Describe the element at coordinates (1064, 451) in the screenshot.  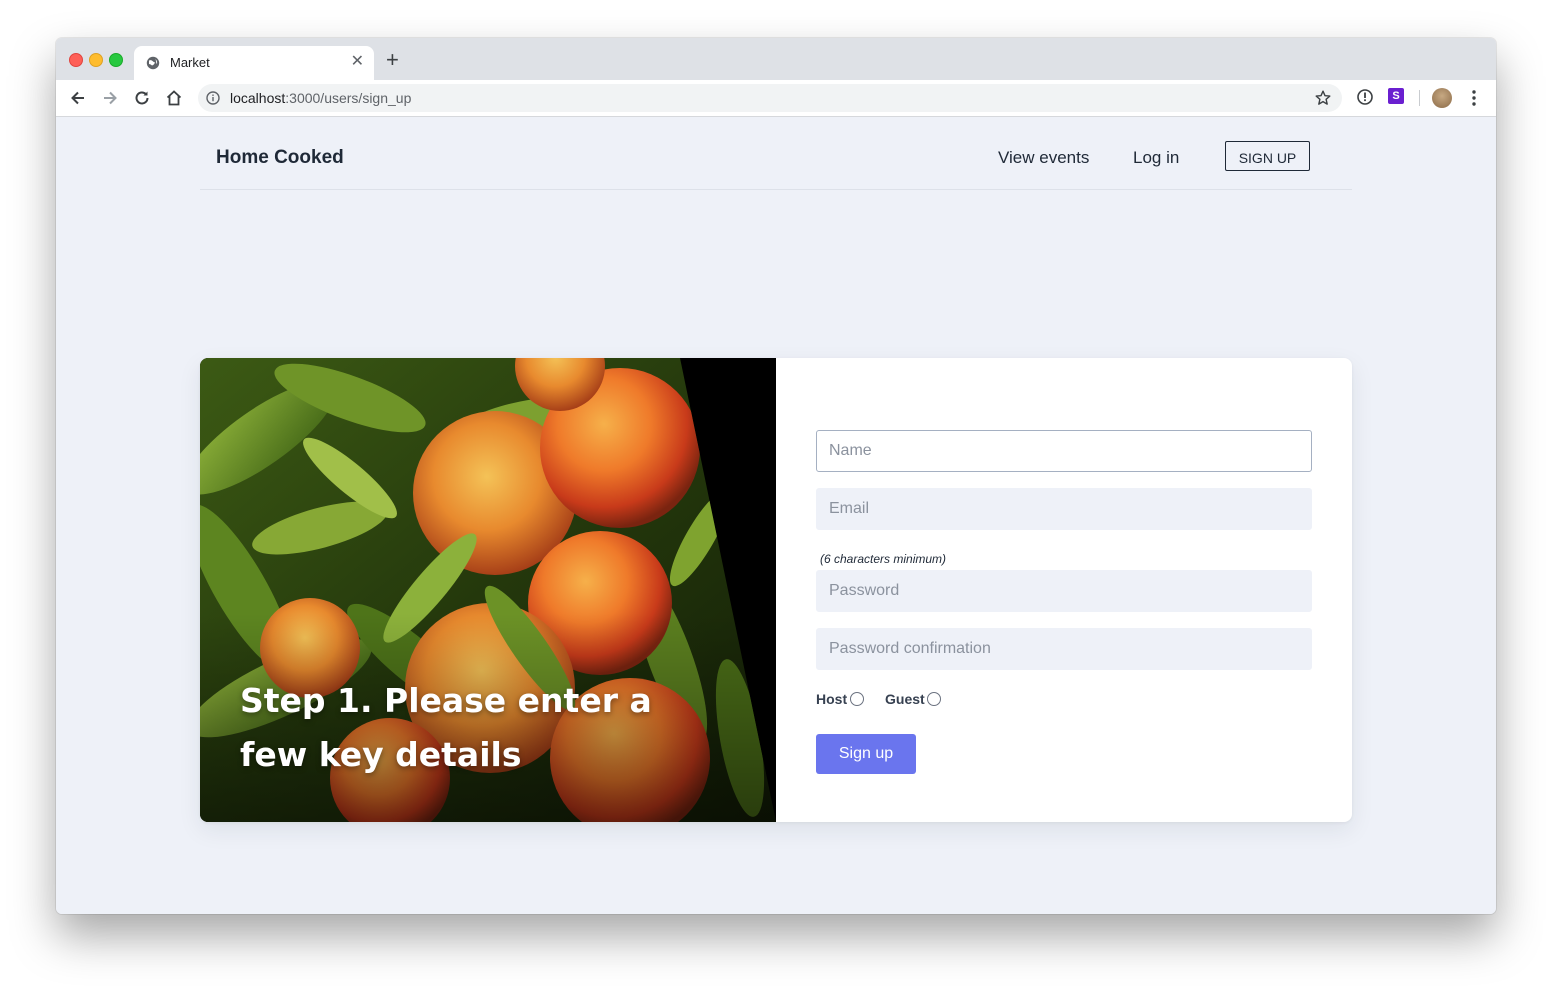
I see `name-input` at that location.